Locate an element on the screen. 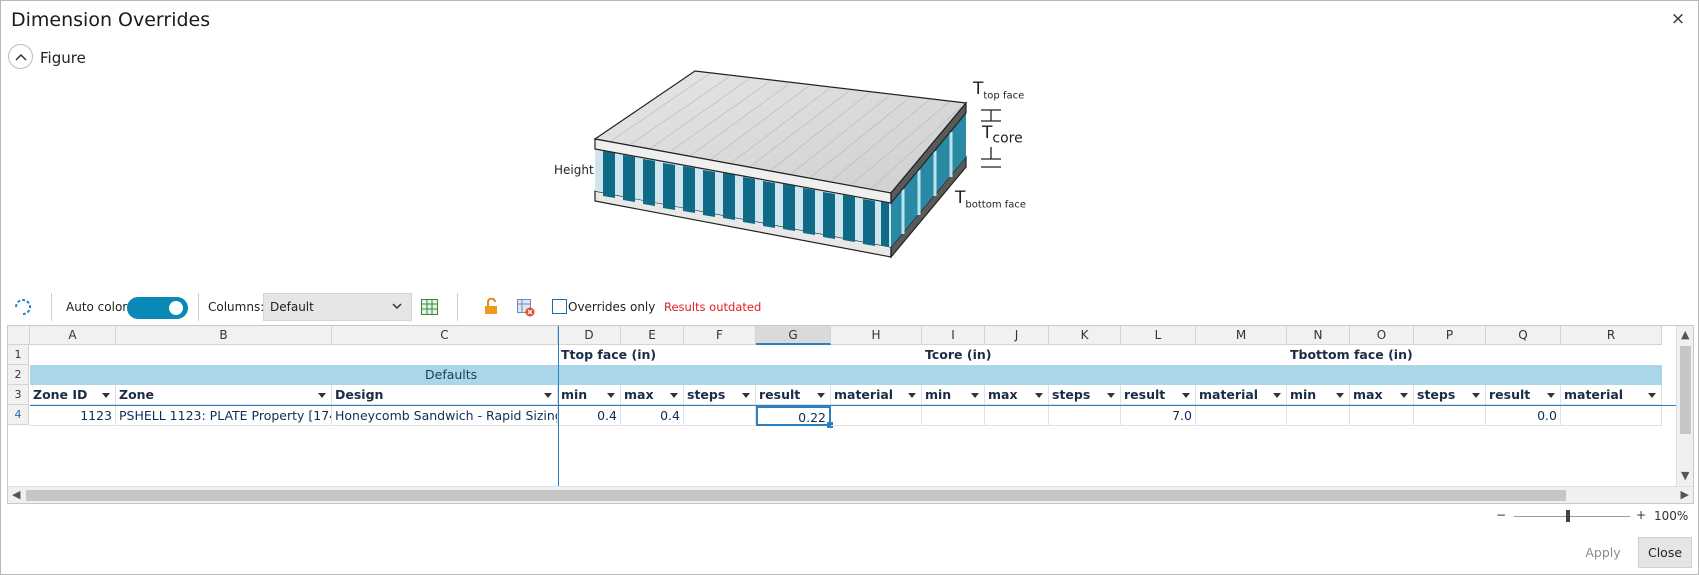 The image size is (1699, 575). close-icon: × is located at coordinates (1678, 19).